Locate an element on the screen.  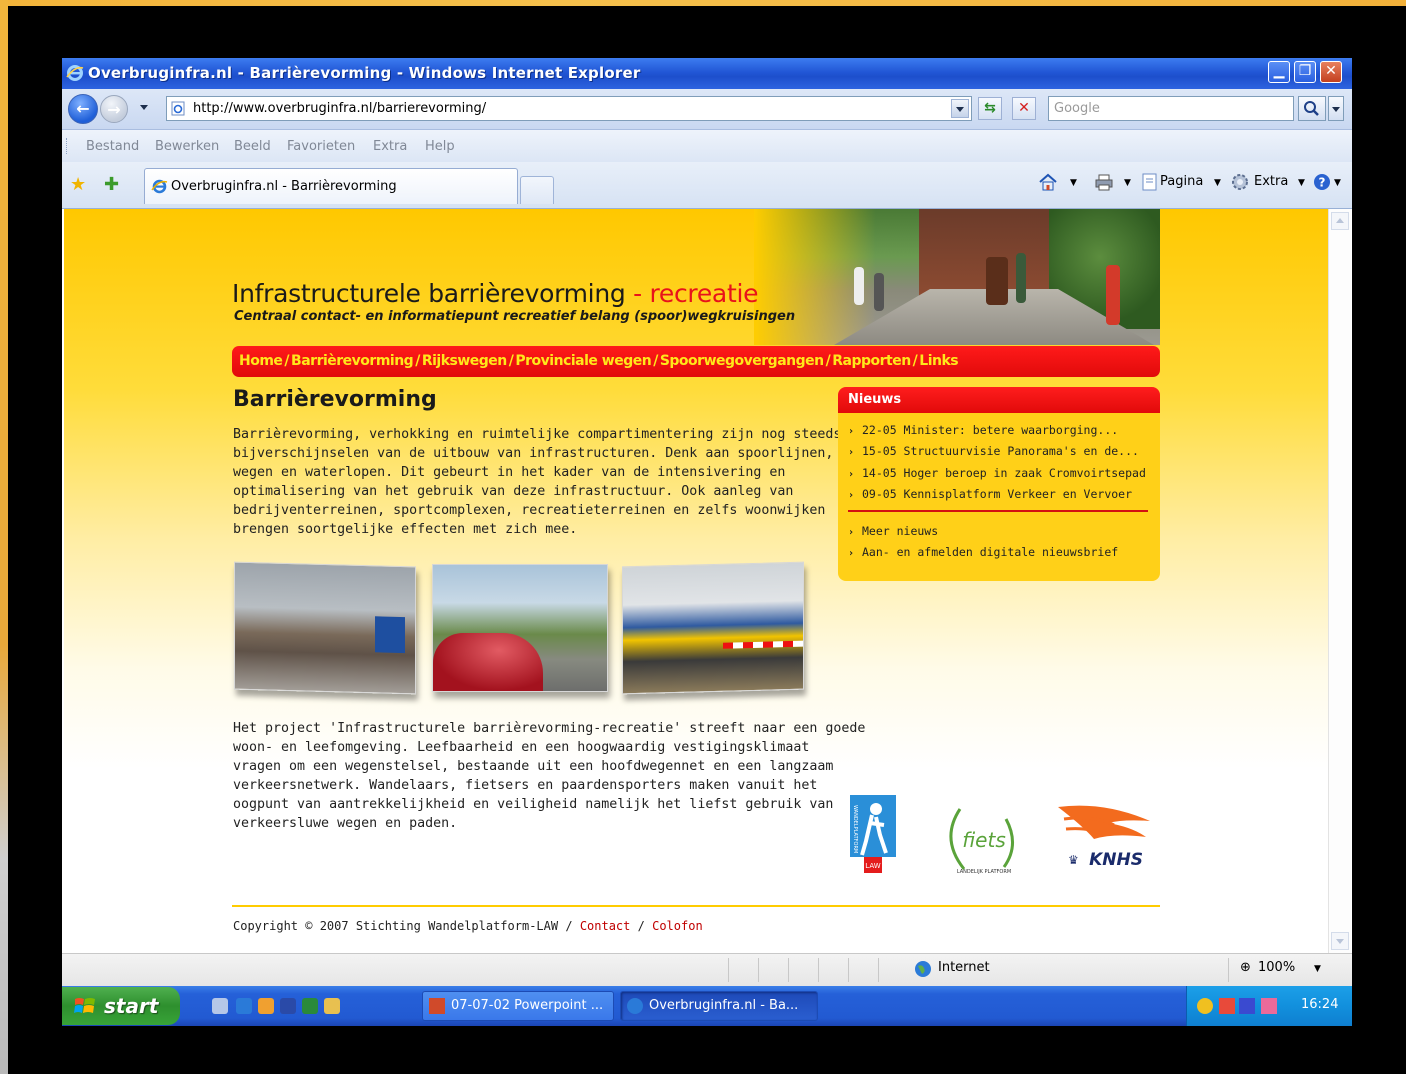
new-tab-button is located at coordinates (537, 190).